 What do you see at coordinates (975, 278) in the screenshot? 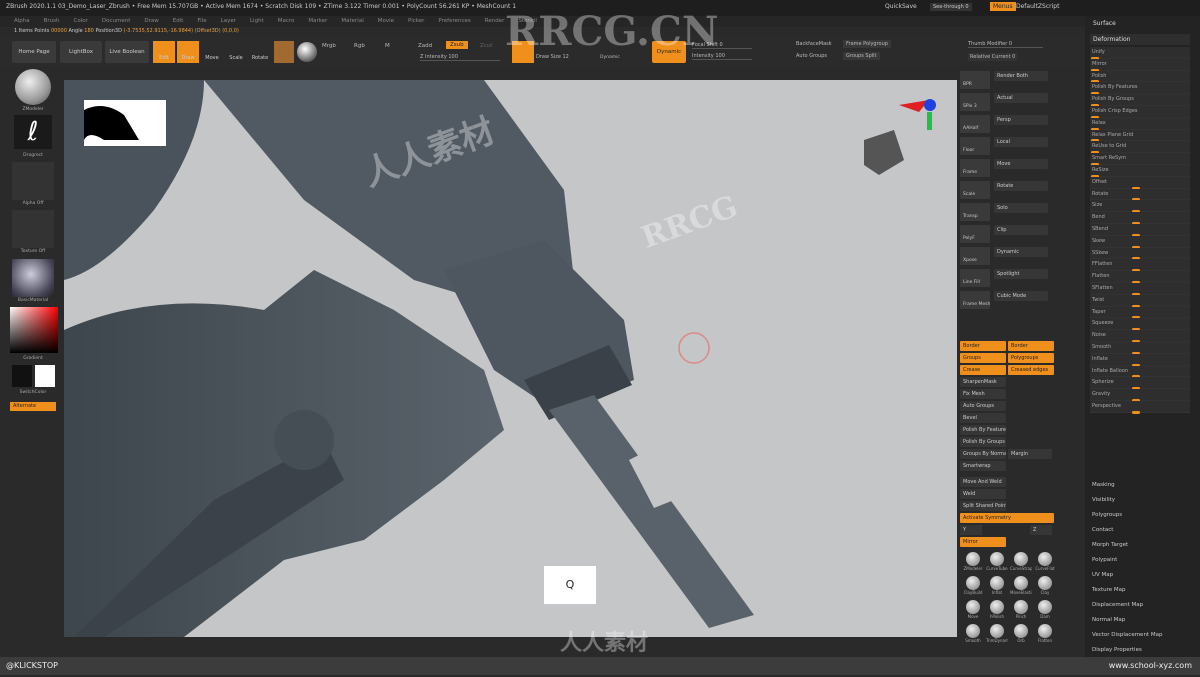
I see `shelf-button-line-fill: Line Fill` at bounding box center [975, 278].